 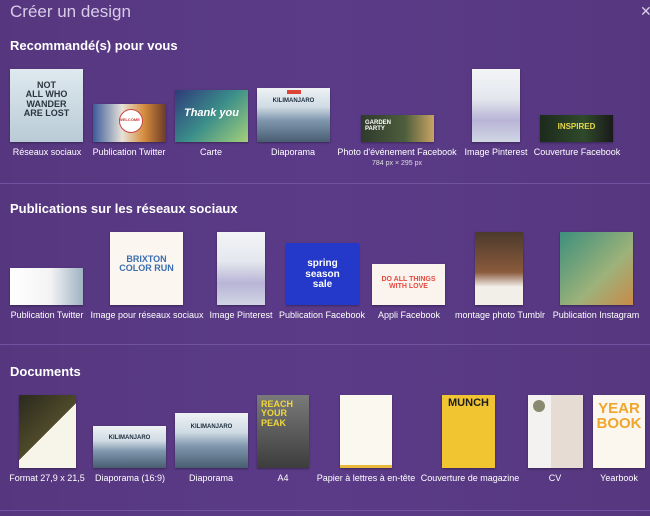 I want to click on thumb-fb-app: DO ALL THINGS WITH LOVE, so click(x=408, y=284).